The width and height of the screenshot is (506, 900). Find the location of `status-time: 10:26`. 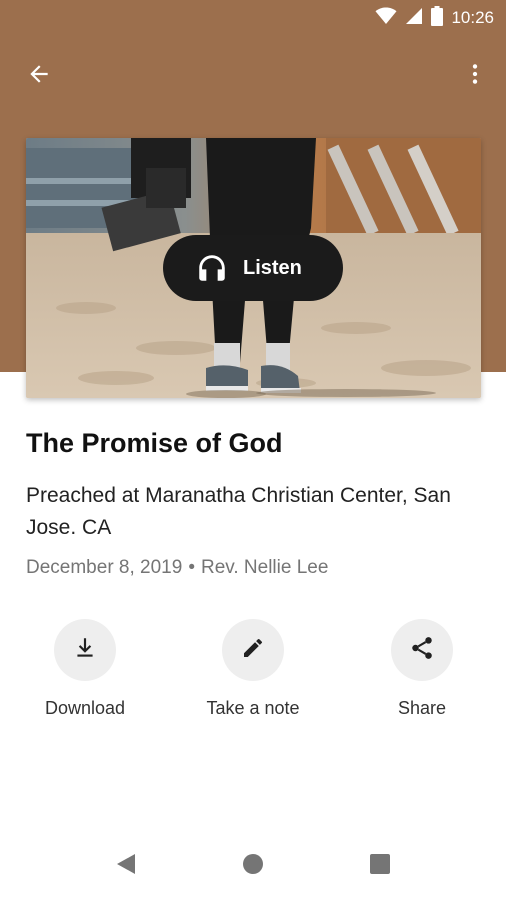

status-time: 10:26 is located at coordinates (472, 17).